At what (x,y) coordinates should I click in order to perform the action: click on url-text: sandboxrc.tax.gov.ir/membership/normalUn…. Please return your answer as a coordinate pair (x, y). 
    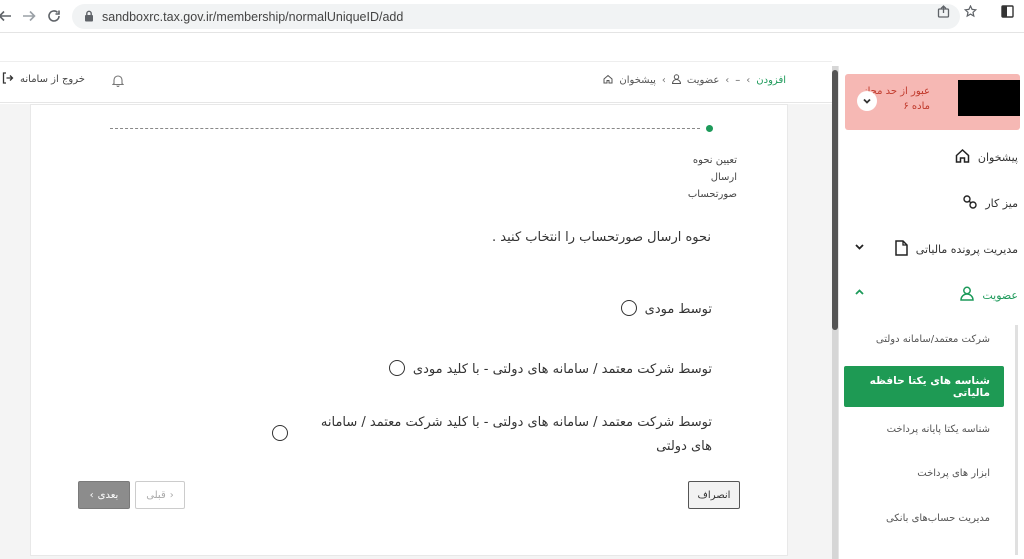
    Looking at the image, I should click on (253, 16).